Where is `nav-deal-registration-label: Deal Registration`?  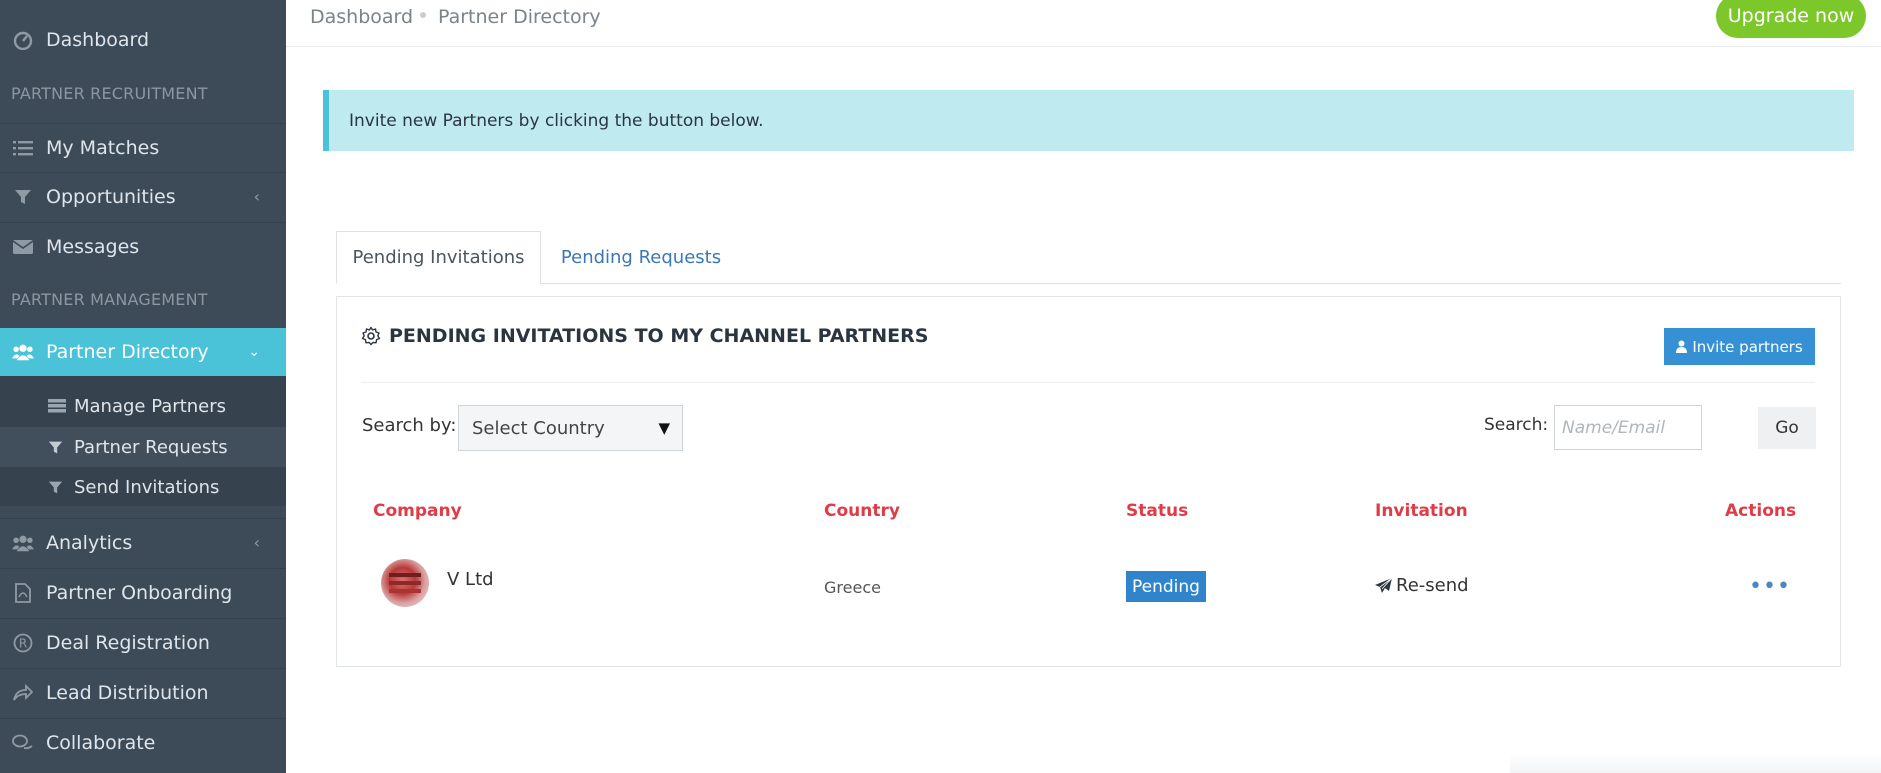 nav-deal-registration-label: Deal Registration is located at coordinates (128, 642).